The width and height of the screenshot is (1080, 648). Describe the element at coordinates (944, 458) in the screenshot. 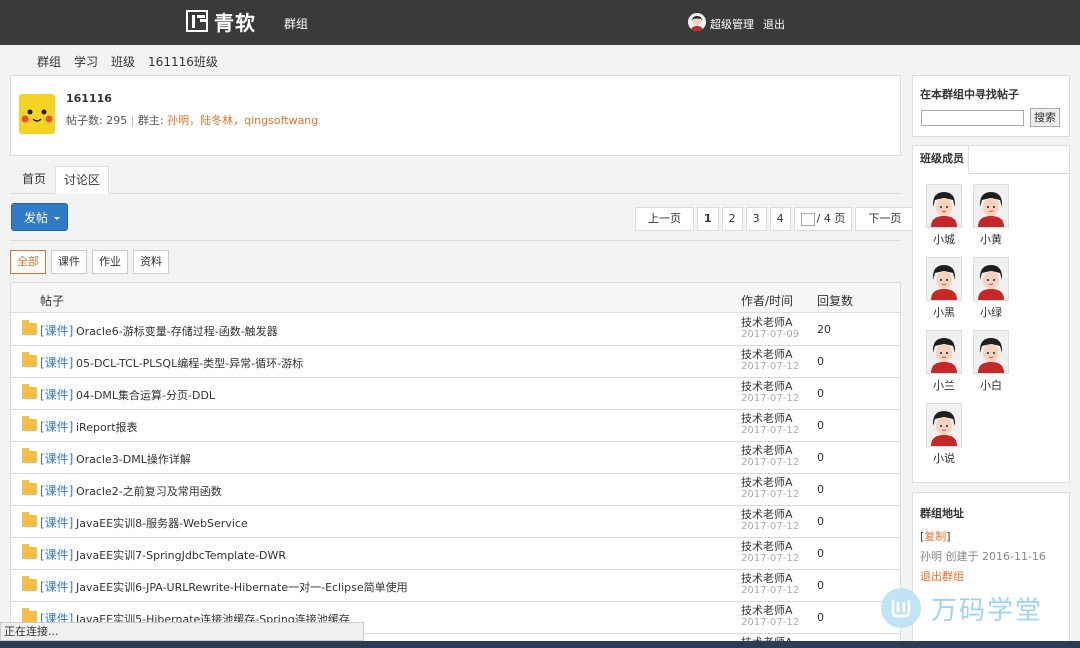

I see `member-name: 小说` at that location.